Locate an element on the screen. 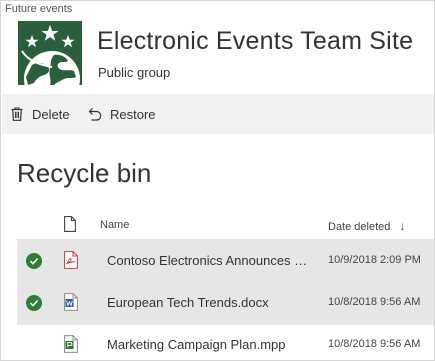 The height and width of the screenshot is (361, 435). globe-stars-icon is located at coordinates (50, 53).